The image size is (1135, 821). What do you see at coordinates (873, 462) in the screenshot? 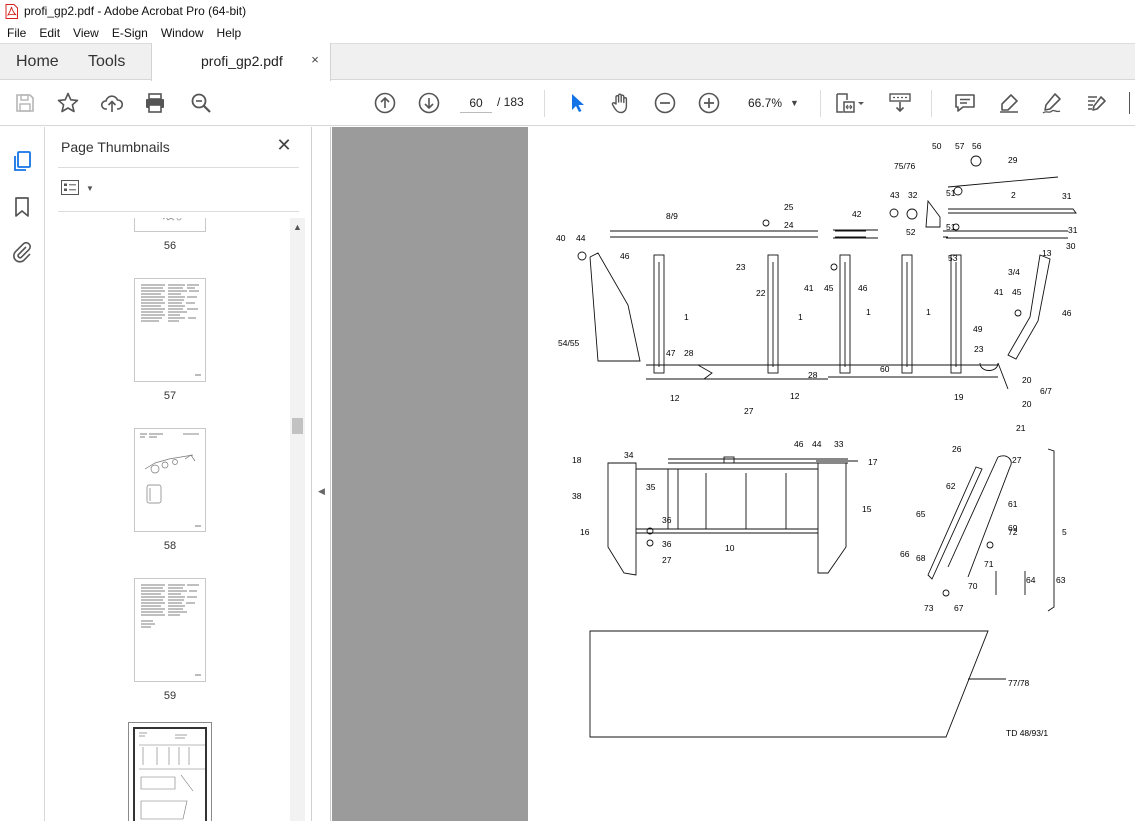
I see `callout-label: 17` at bounding box center [873, 462].